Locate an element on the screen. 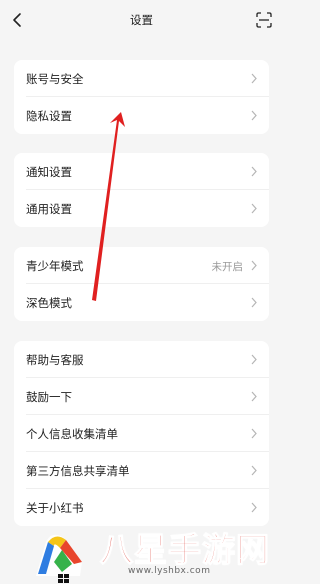 This screenshot has height=584, width=320. settings-group-account: 账号与安全 隐私设置 is located at coordinates (141, 97).